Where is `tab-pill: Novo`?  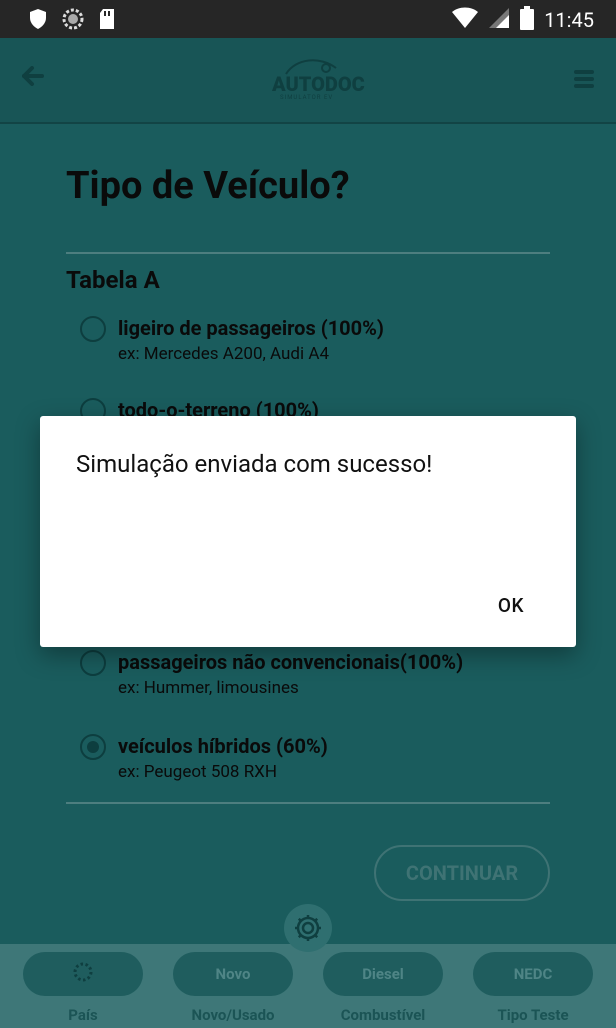
tab-pill: Novo is located at coordinates (233, 974).